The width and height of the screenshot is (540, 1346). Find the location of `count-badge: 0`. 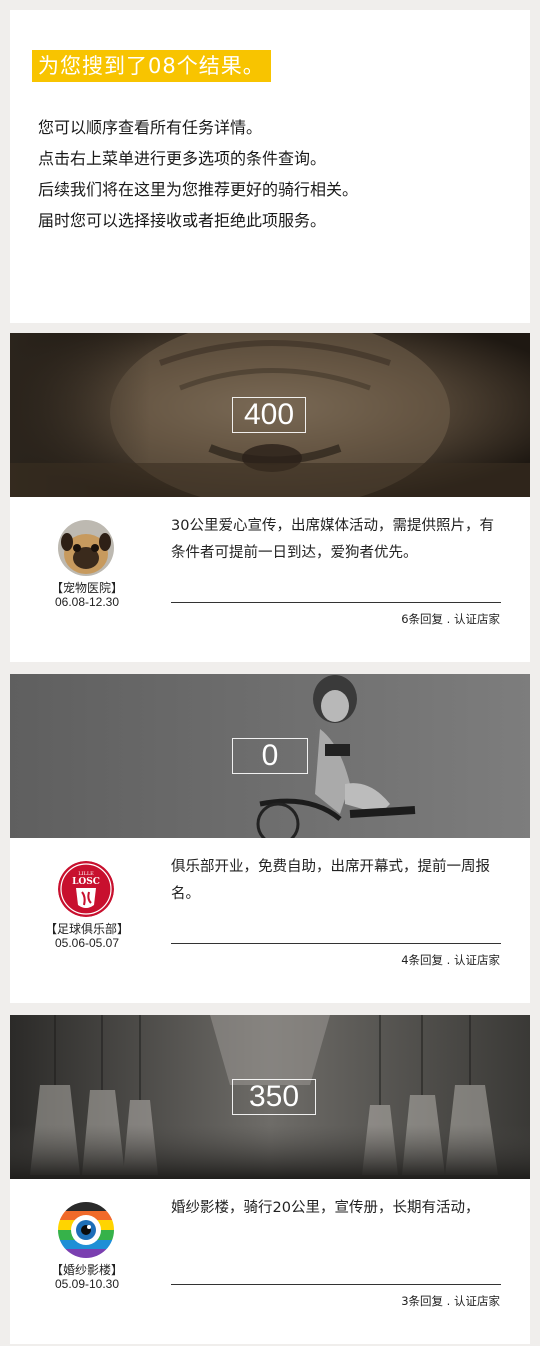

count-badge: 0 is located at coordinates (270, 756).